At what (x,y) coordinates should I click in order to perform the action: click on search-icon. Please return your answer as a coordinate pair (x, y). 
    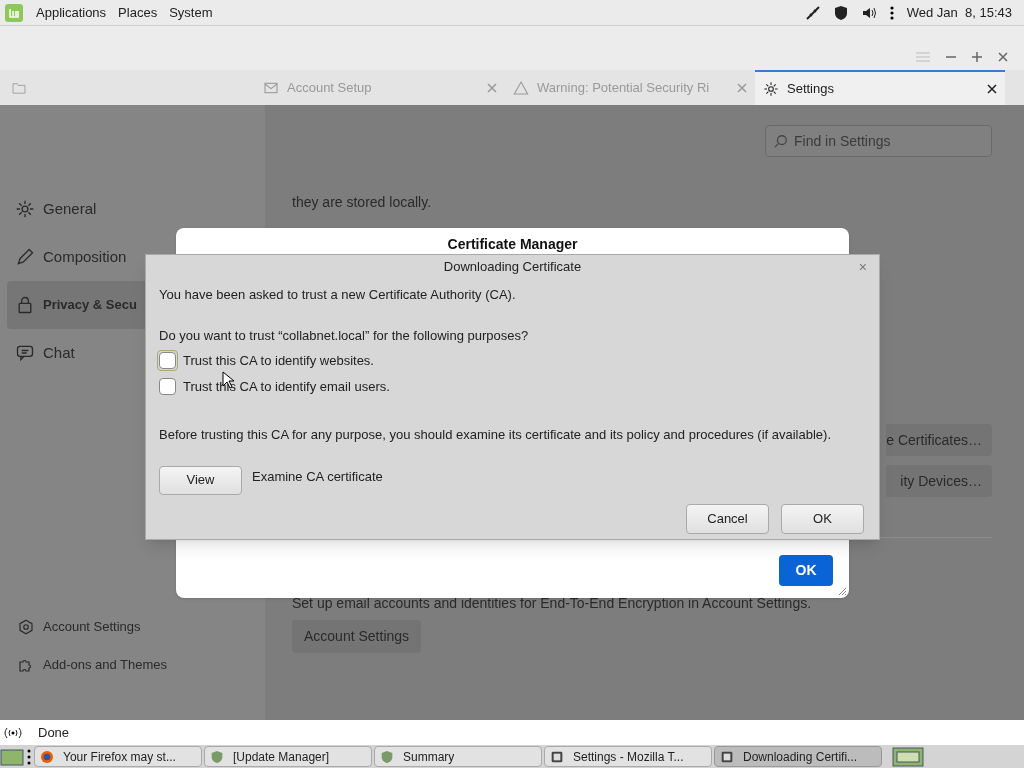
    Looking at the image, I should click on (781, 141).